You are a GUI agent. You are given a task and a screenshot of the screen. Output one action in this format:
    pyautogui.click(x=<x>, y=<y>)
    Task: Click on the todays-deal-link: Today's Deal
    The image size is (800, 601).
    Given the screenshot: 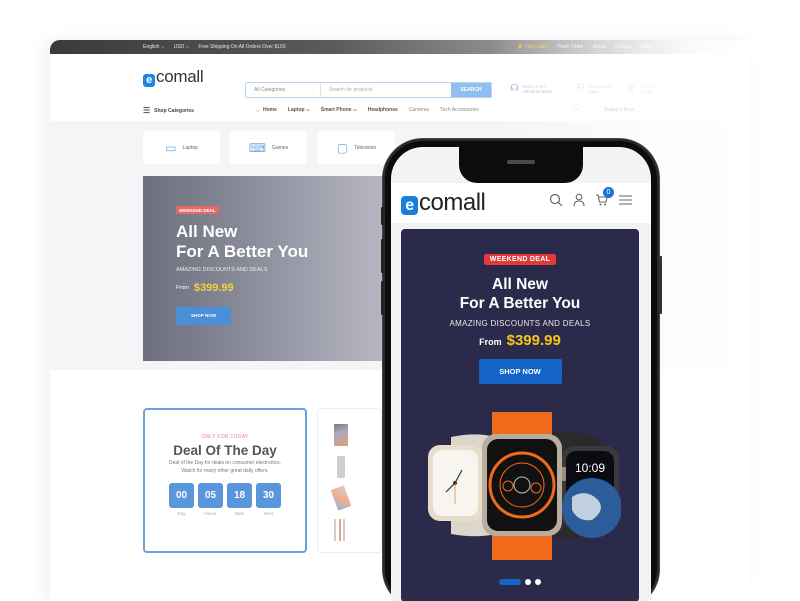 What is the action you would take?
    pyautogui.click(x=619, y=110)
    